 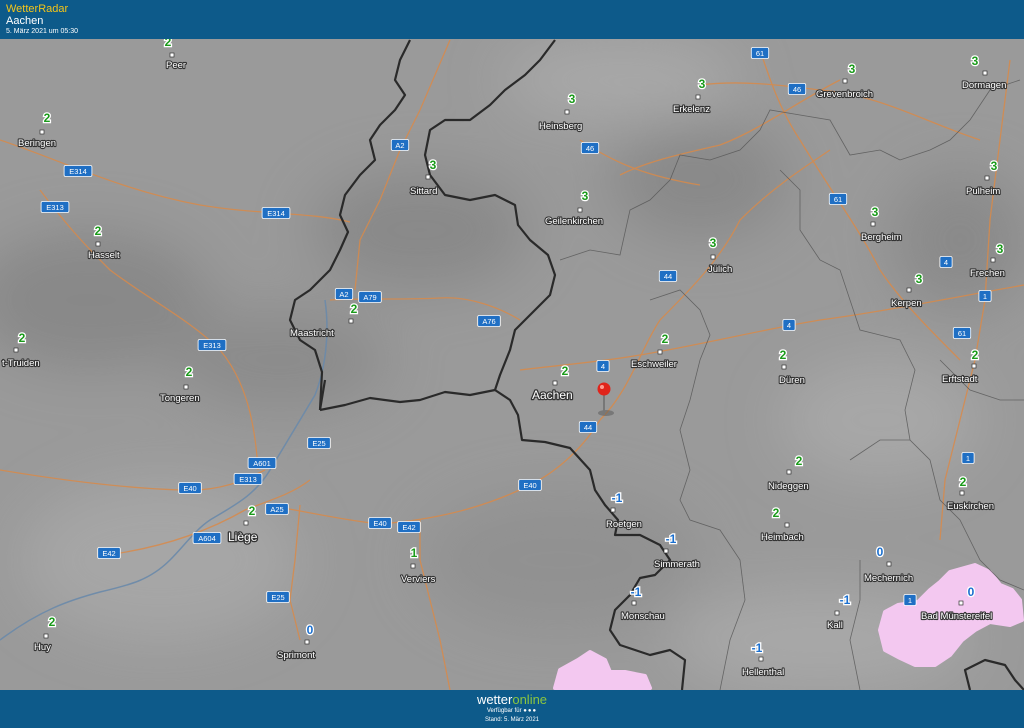 I want to click on road-number: E25, so click(x=318, y=443).